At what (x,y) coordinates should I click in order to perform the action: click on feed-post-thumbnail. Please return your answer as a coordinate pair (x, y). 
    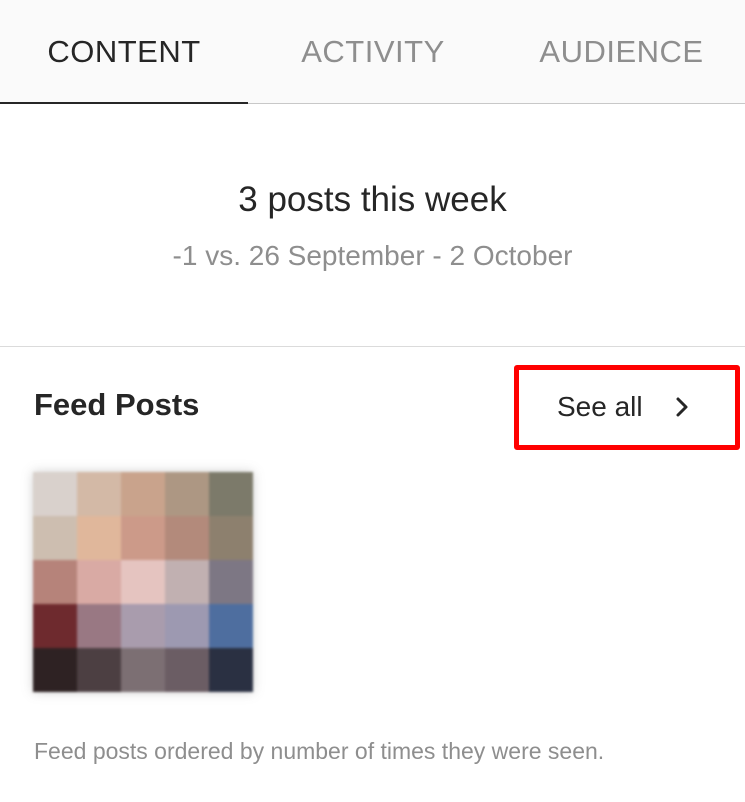
    Looking at the image, I should click on (143, 582).